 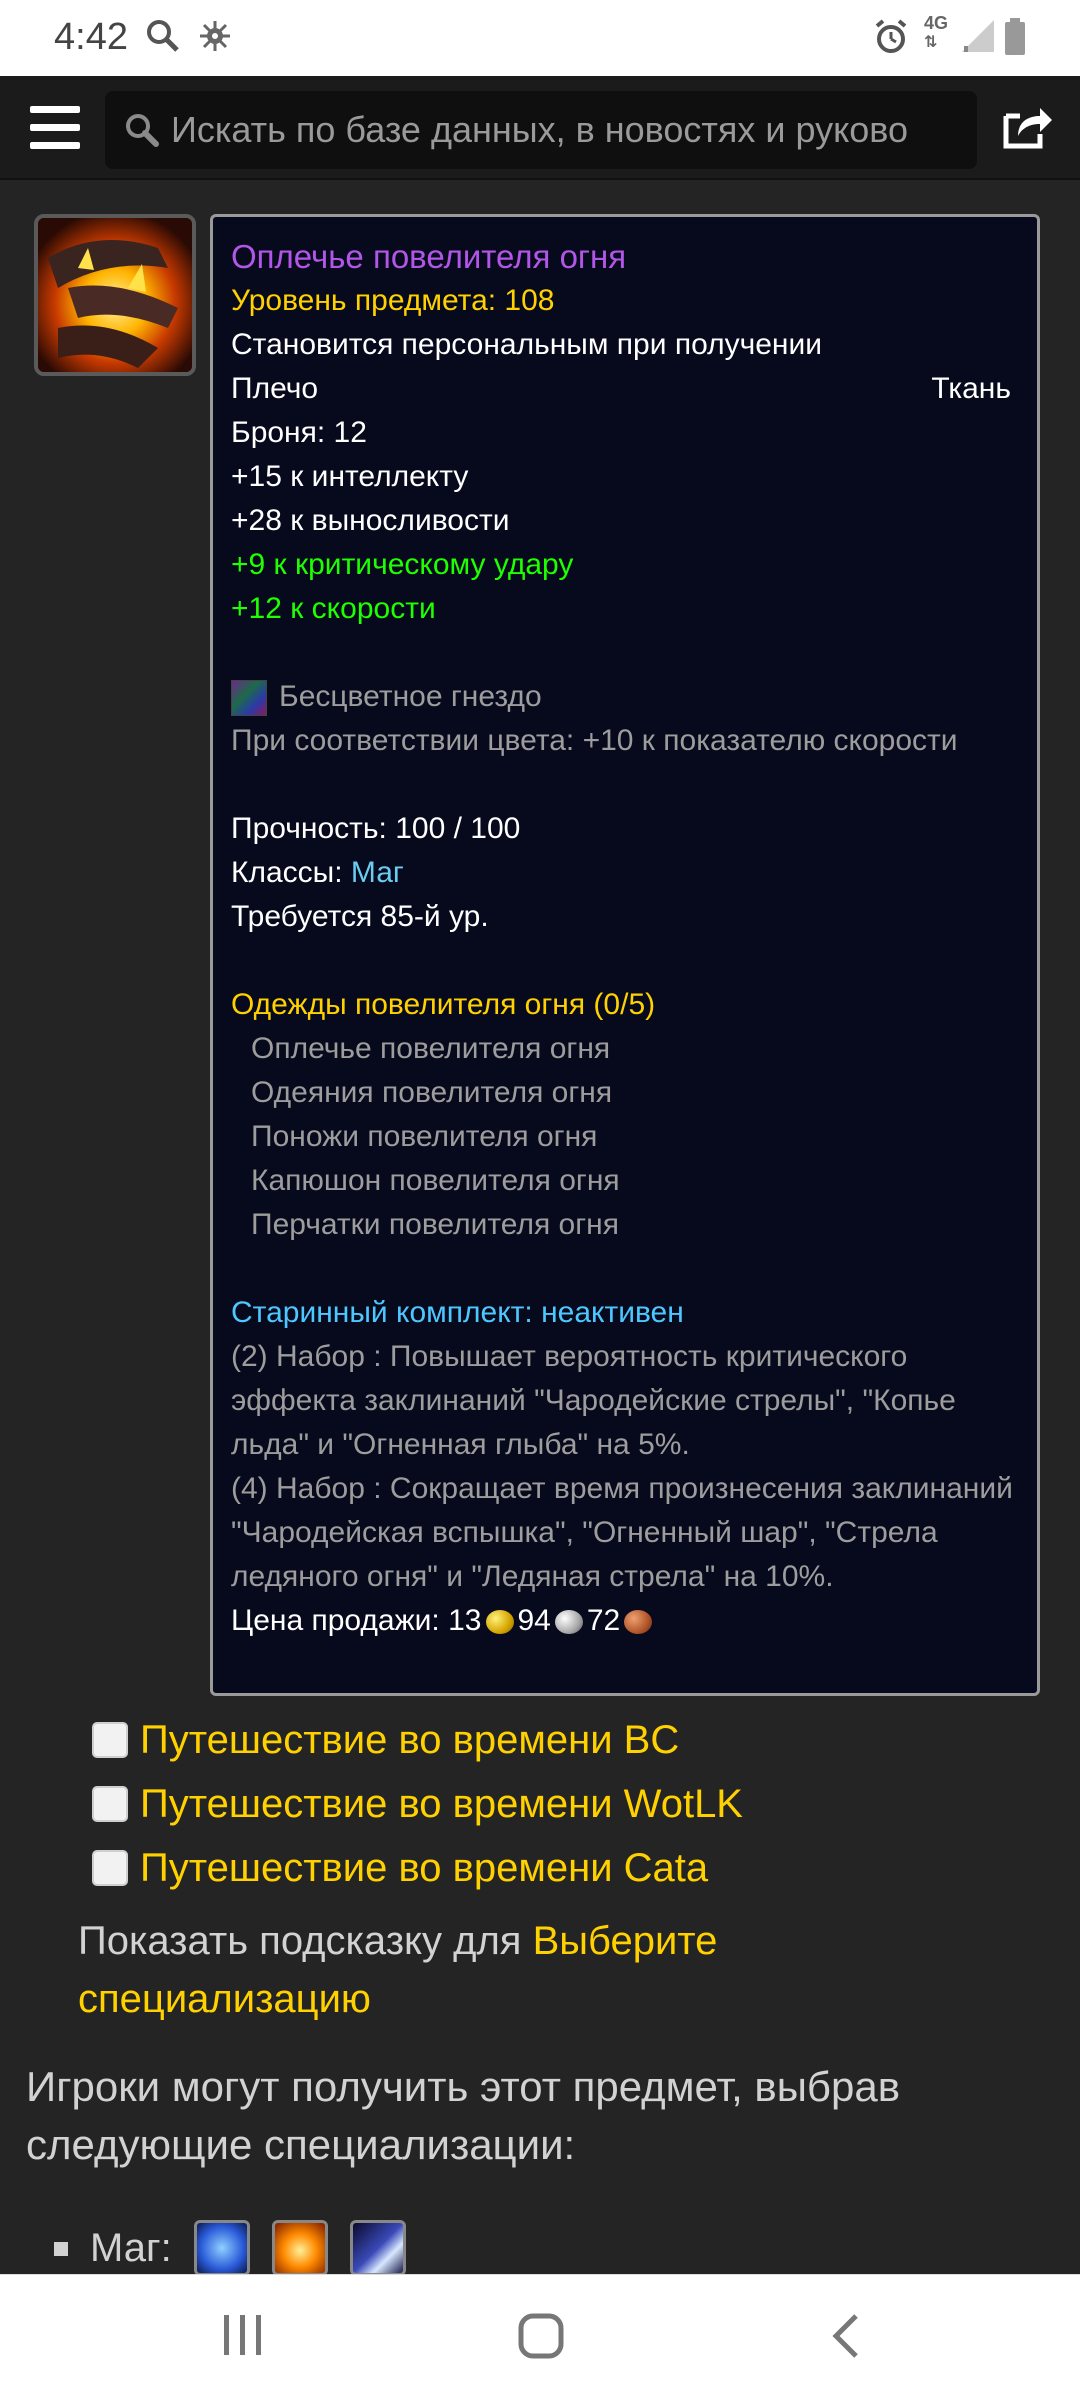 I want to click on set-item: Оплечье повелителя огня, so click(x=625, y=1049).